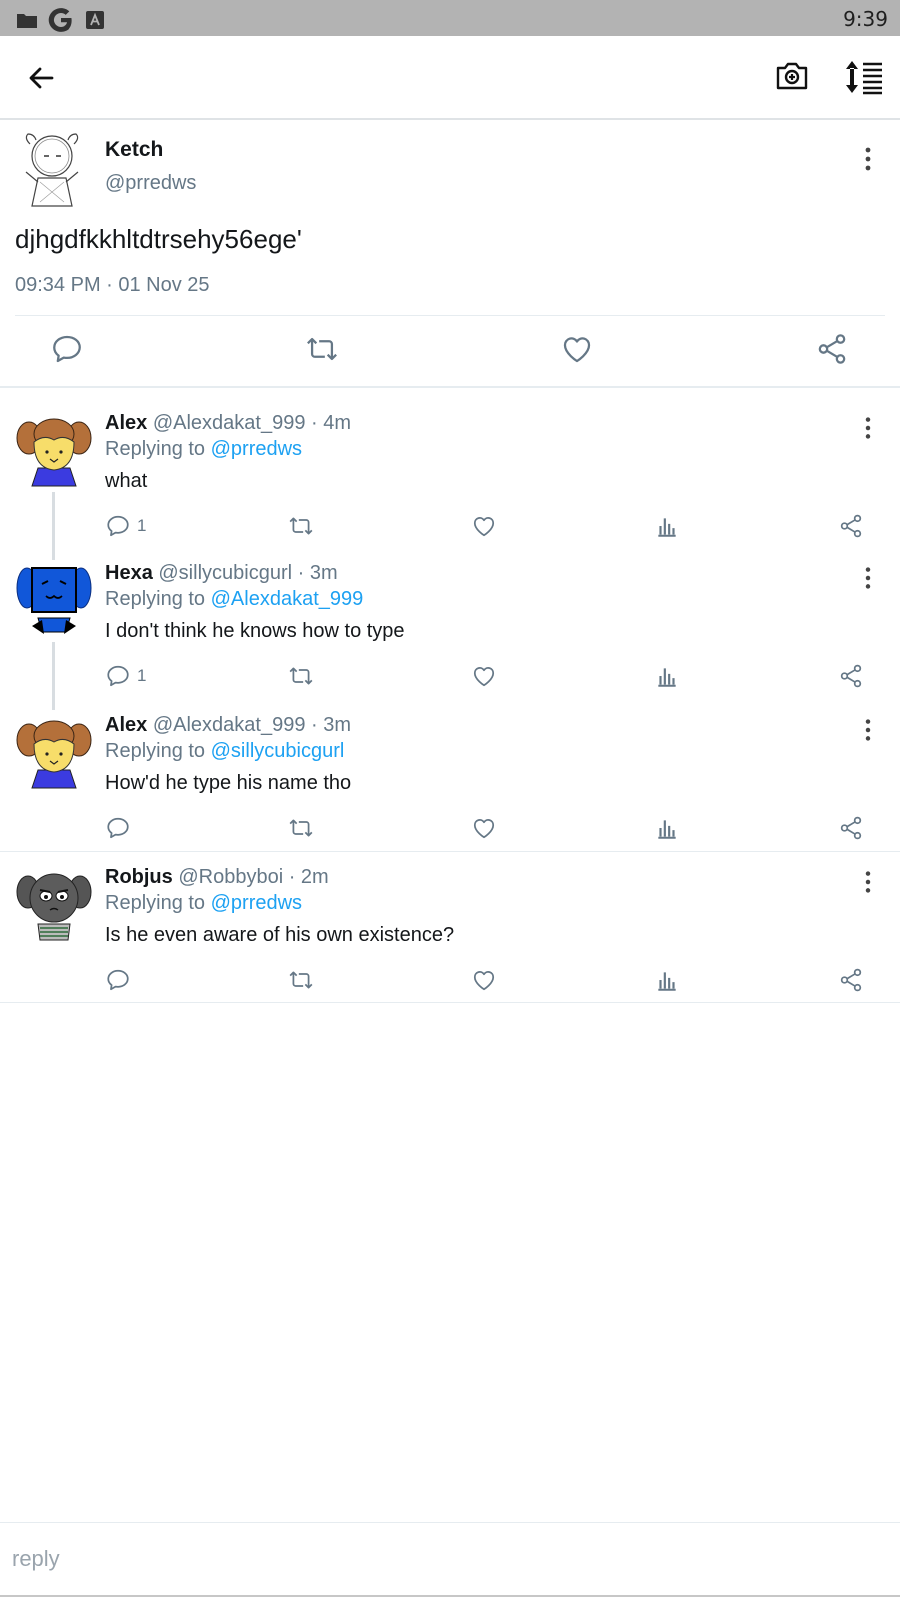  What do you see at coordinates (225, 573) in the screenshot?
I see `reply-author-handle: @sillycubicgurl` at bounding box center [225, 573].